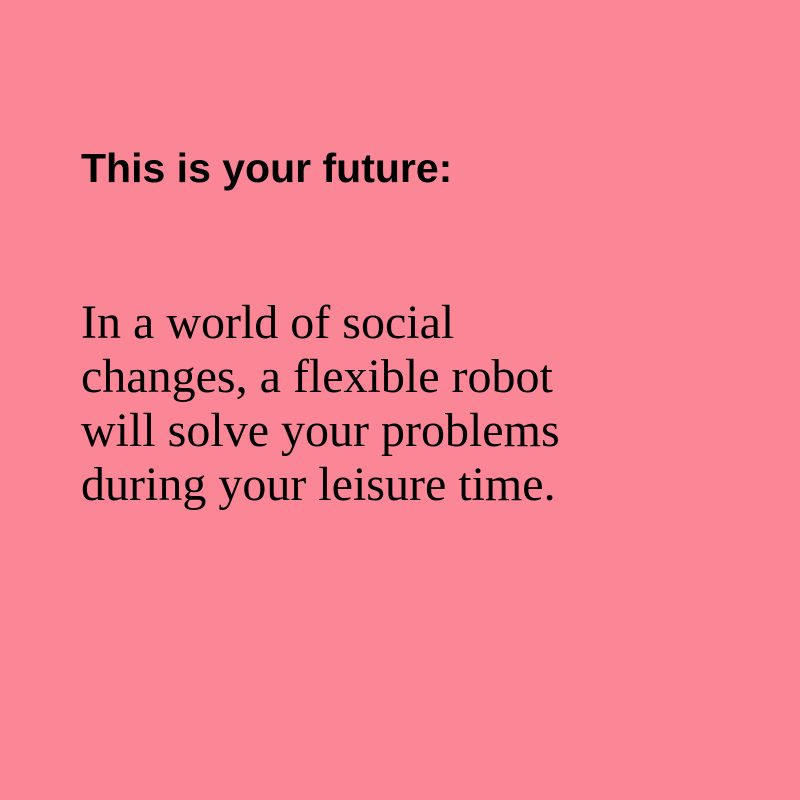  What do you see at coordinates (318, 484) in the screenshot?
I see `body-line: during your leisure time.` at bounding box center [318, 484].